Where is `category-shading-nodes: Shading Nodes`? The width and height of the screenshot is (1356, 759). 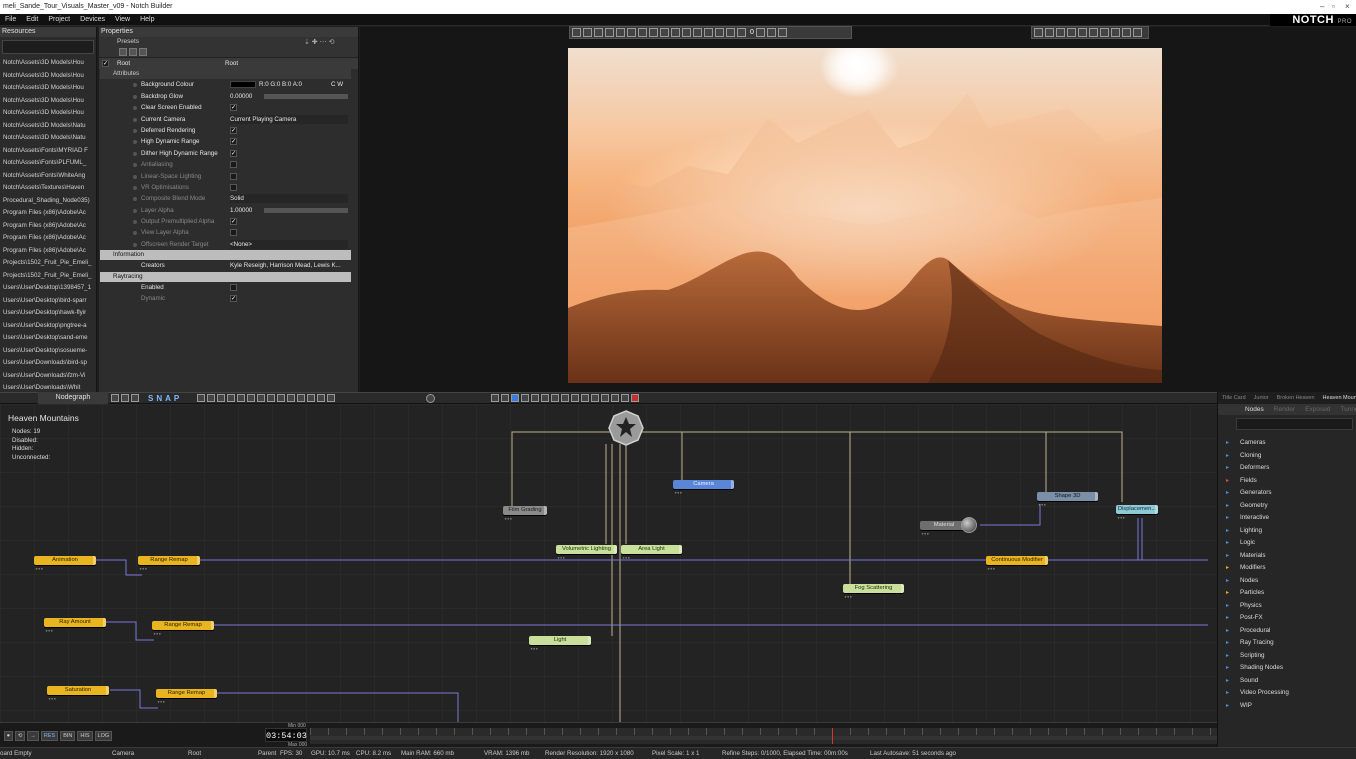
category-shading-nodes: Shading Nodes is located at coordinates (1287, 668).